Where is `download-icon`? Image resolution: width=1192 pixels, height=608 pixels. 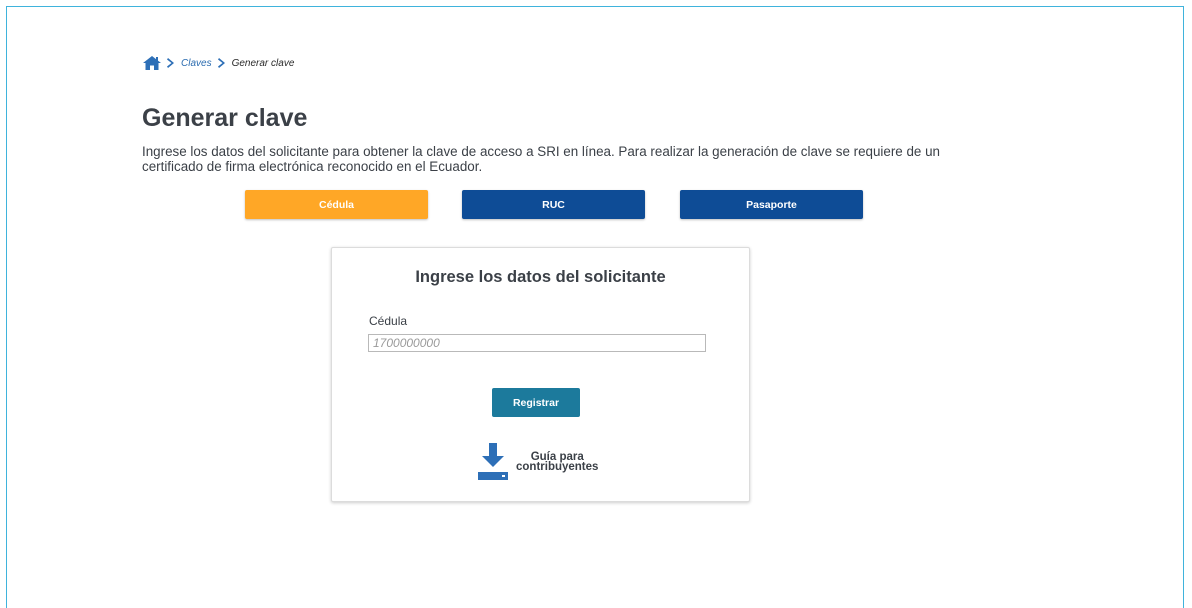
download-icon is located at coordinates (493, 462).